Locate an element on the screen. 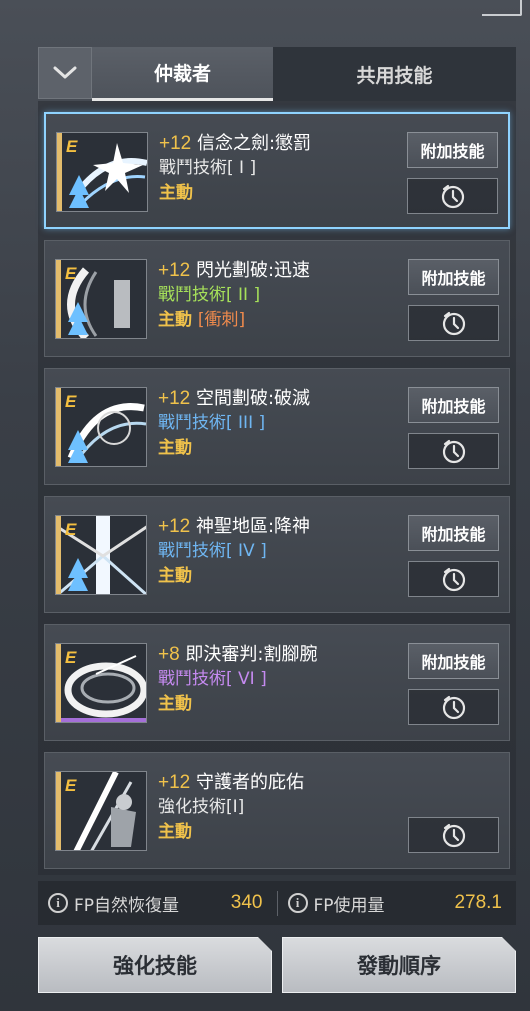 The width and height of the screenshot is (530, 1011). window-corner-mark is located at coordinates (502, 8).